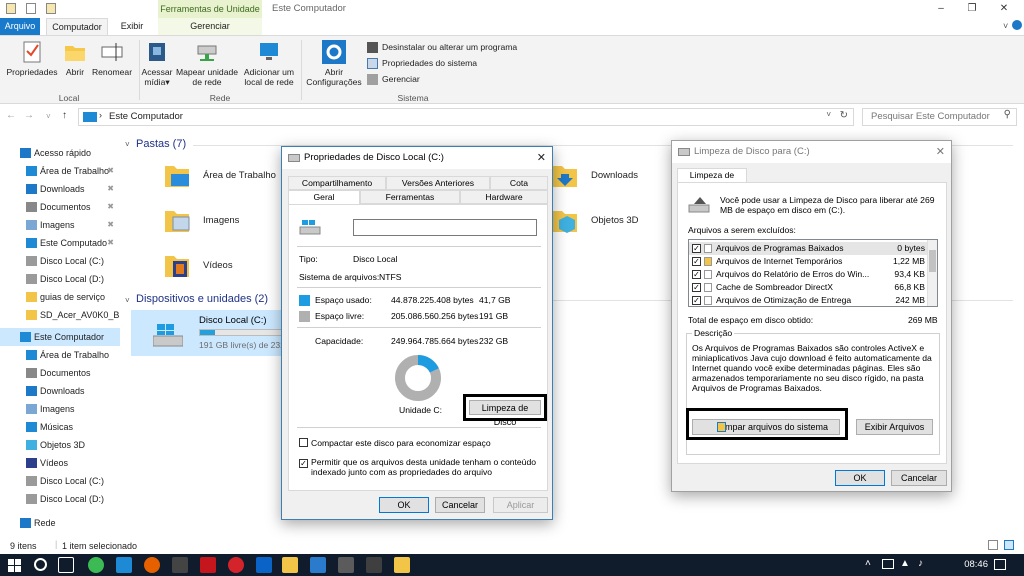 The image size is (1024, 576). Describe the element at coordinates (146, 117) in the screenshot. I see `breadcrumb: Este Computador` at that location.